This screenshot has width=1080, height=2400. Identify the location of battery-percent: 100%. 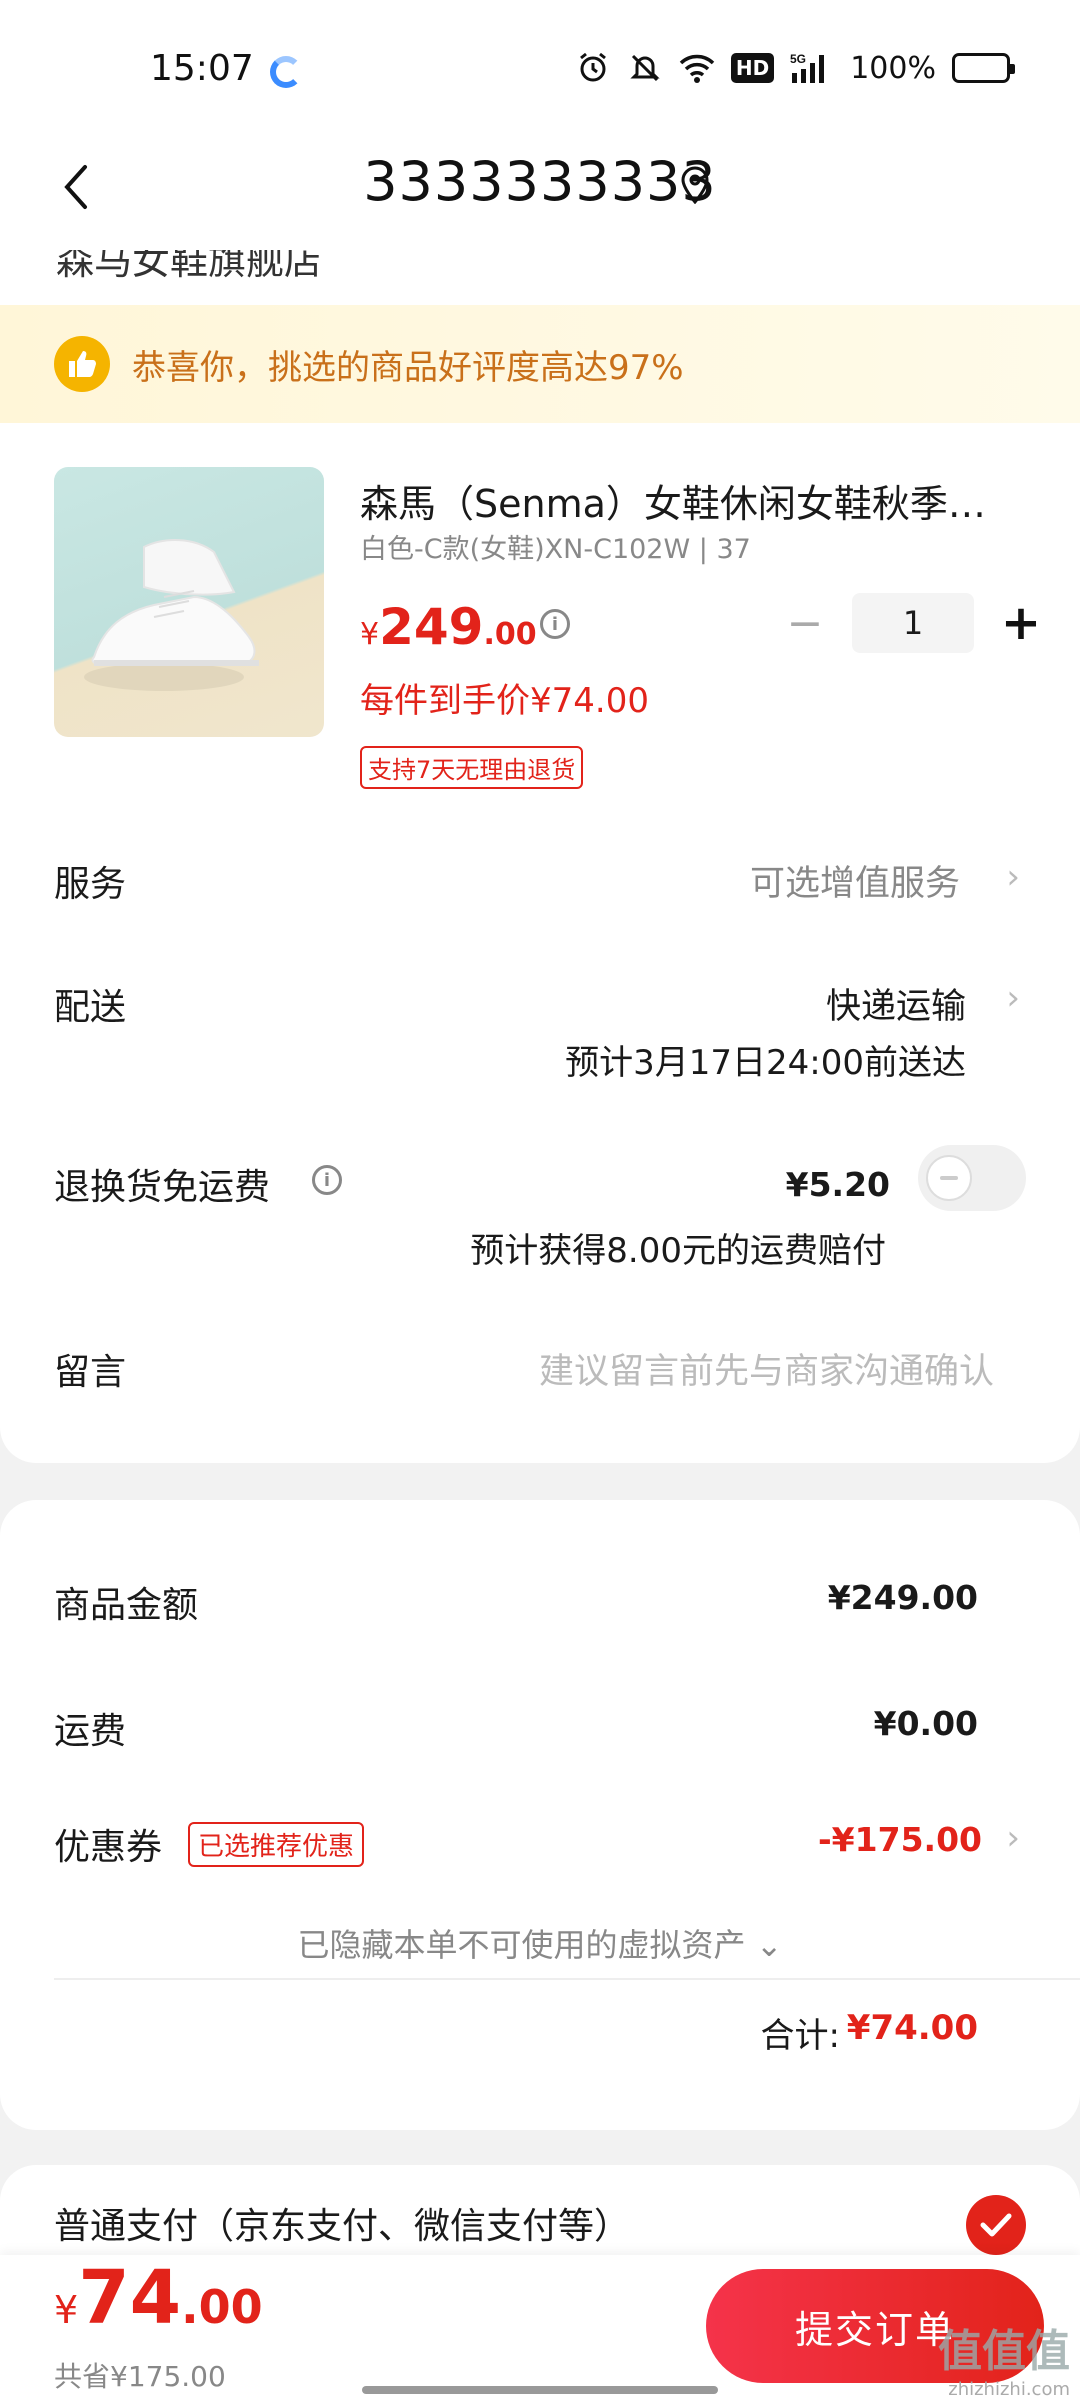
(893, 68).